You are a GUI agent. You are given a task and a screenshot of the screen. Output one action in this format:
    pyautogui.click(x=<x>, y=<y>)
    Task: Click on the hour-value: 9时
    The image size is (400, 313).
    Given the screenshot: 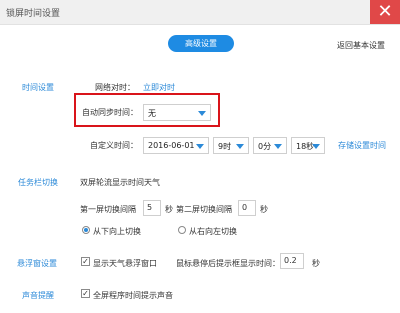 What is the action you would take?
    pyautogui.click(x=225, y=146)
    